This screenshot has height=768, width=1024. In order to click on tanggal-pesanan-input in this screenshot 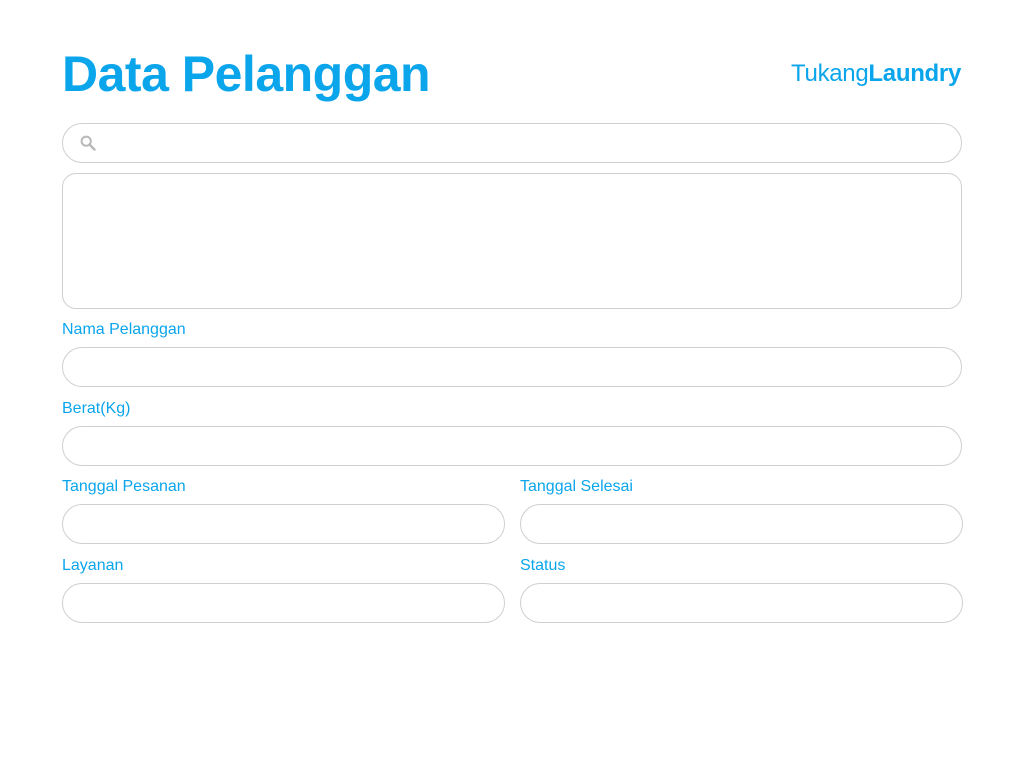, I will do `click(283, 524)`.